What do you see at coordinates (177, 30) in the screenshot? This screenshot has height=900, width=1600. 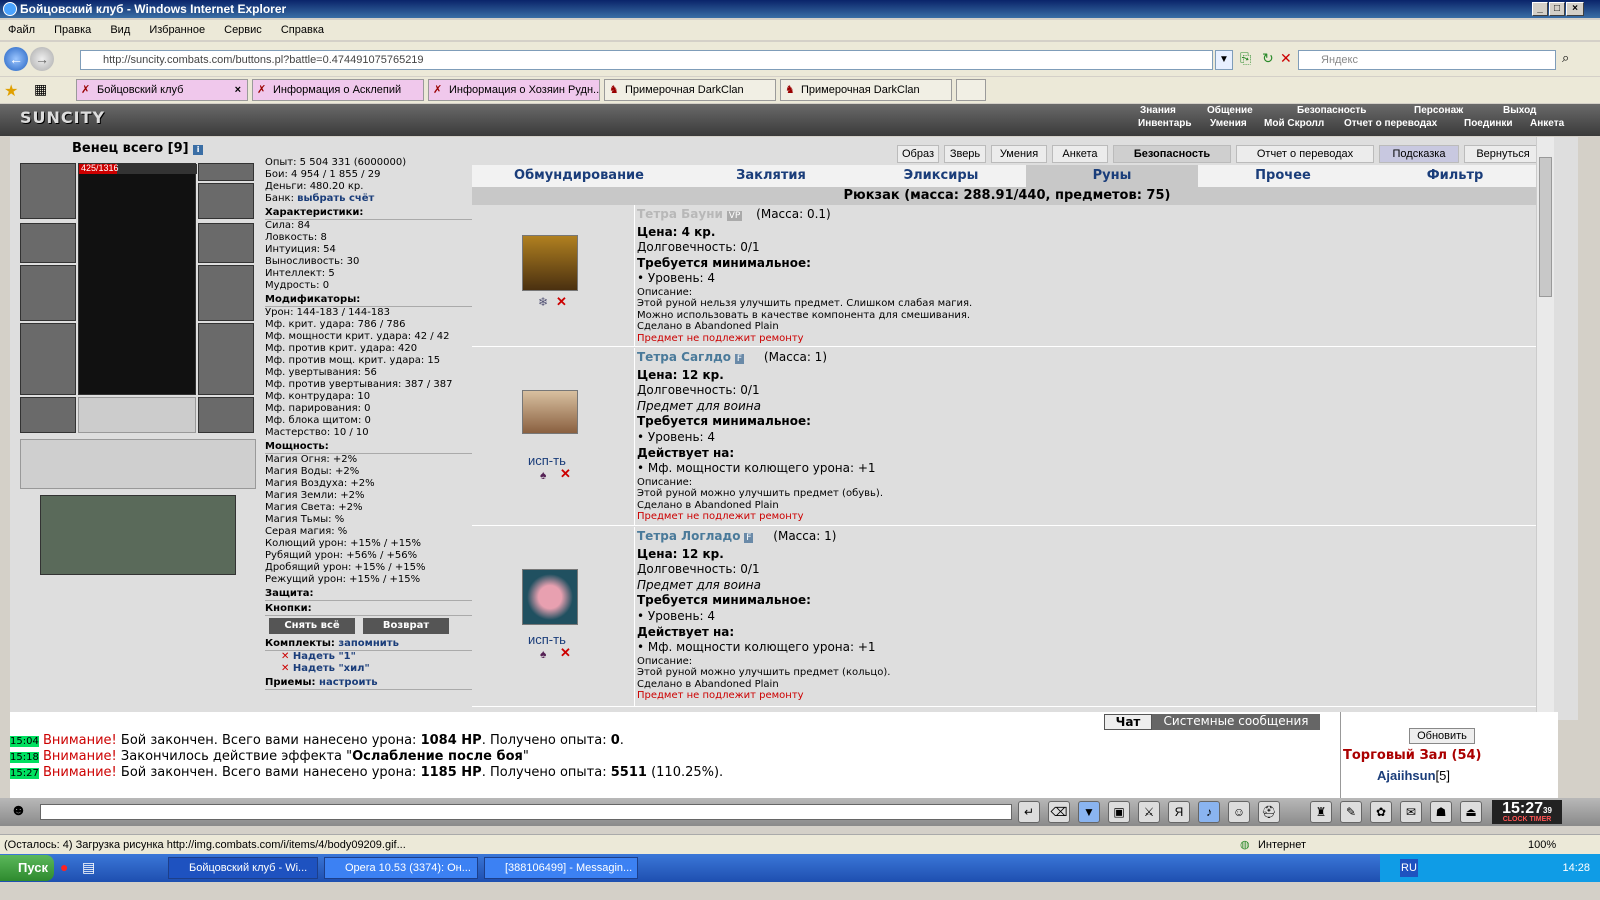 I see `menu-favorites: Избранное` at bounding box center [177, 30].